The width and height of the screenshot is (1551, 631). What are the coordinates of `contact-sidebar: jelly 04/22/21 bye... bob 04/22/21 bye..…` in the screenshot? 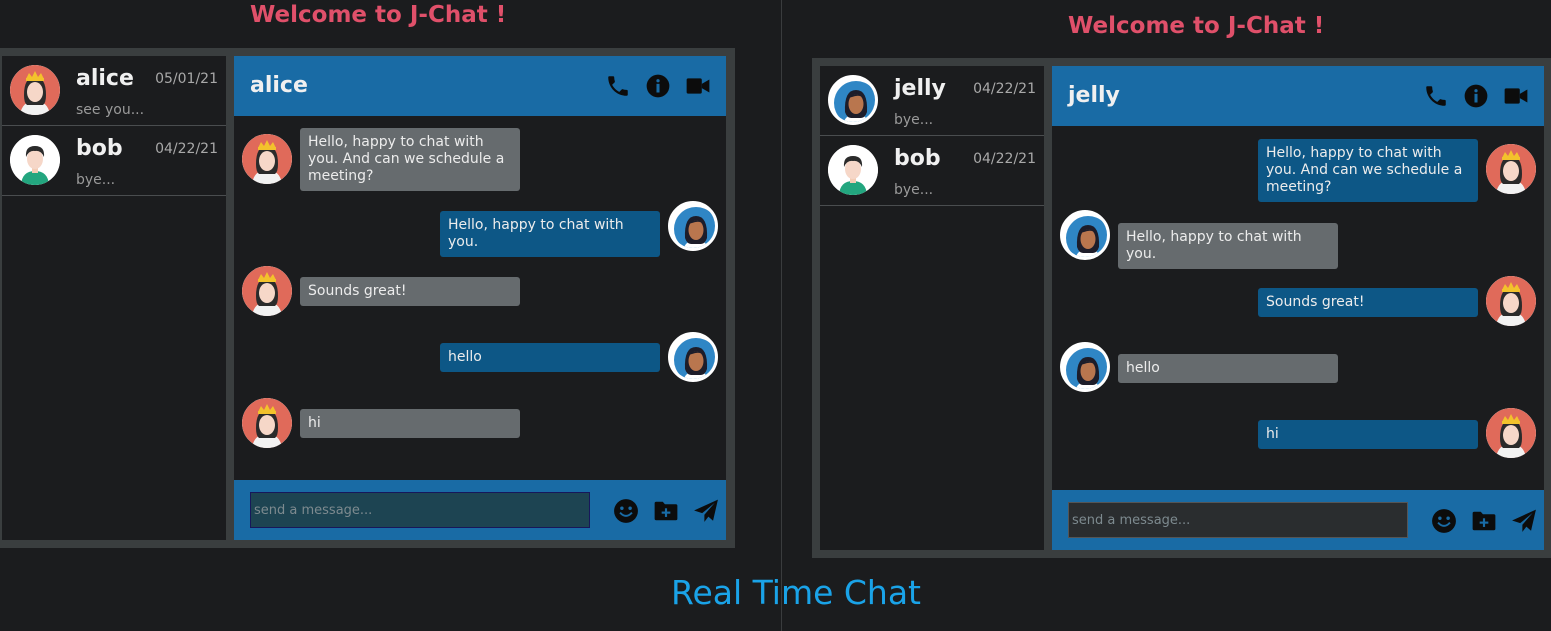 It's located at (932, 308).